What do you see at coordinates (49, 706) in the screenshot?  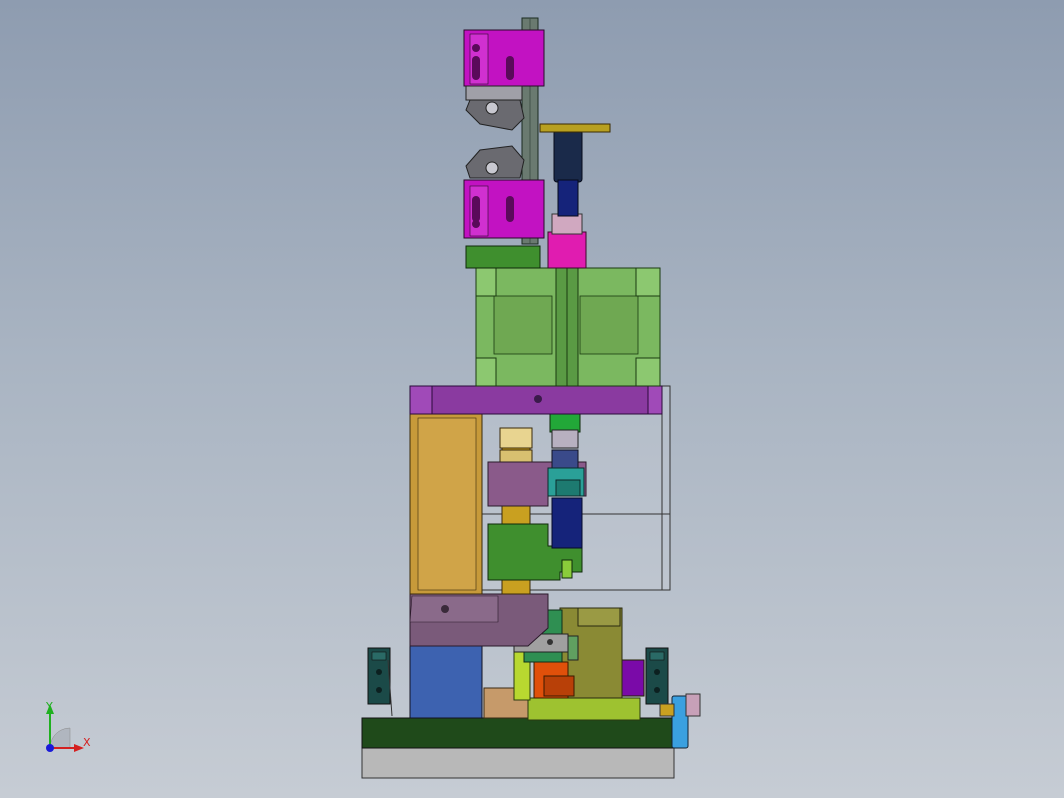 I see `y-axis-label: Y` at bounding box center [49, 706].